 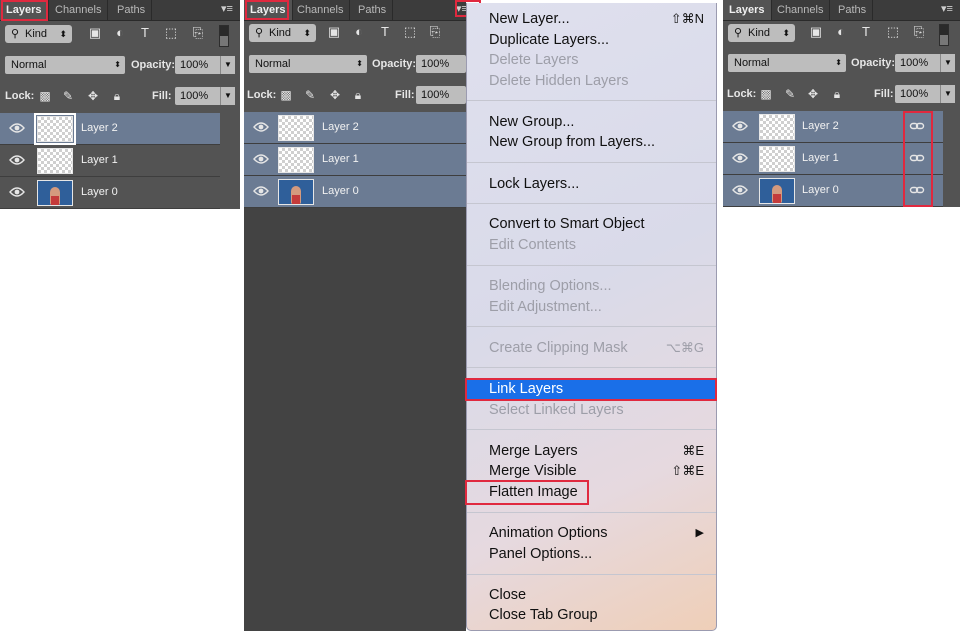 I want to click on submenu-arrow-icon: ▶, so click(x=699, y=533).